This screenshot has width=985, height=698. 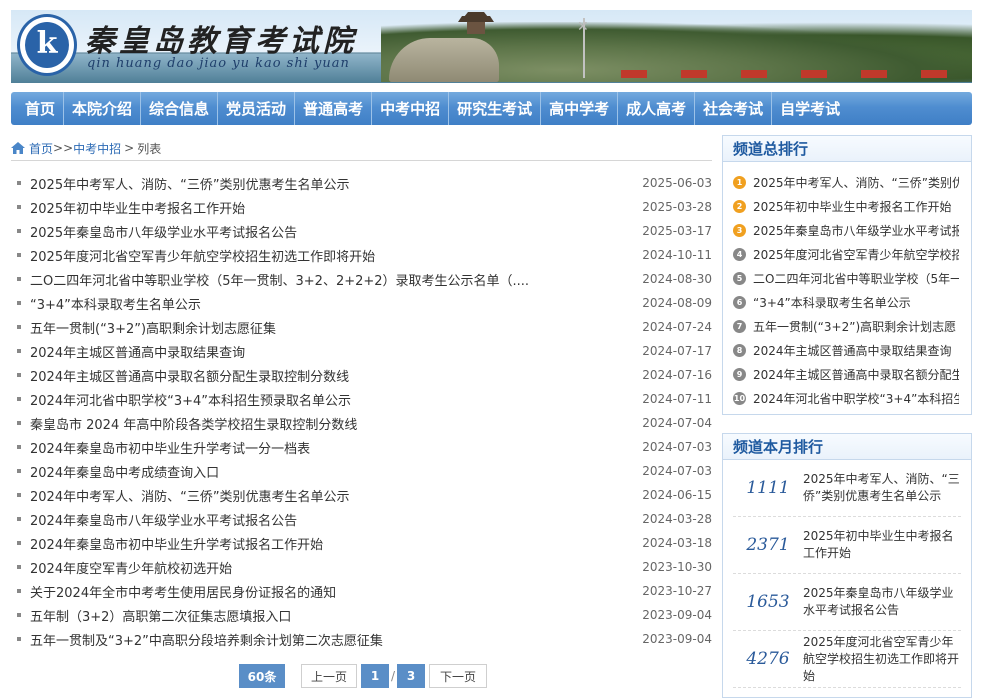 I want to click on rank-item: 4 2025年度河北省空军青少年航空学校招, so click(x=852, y=254).